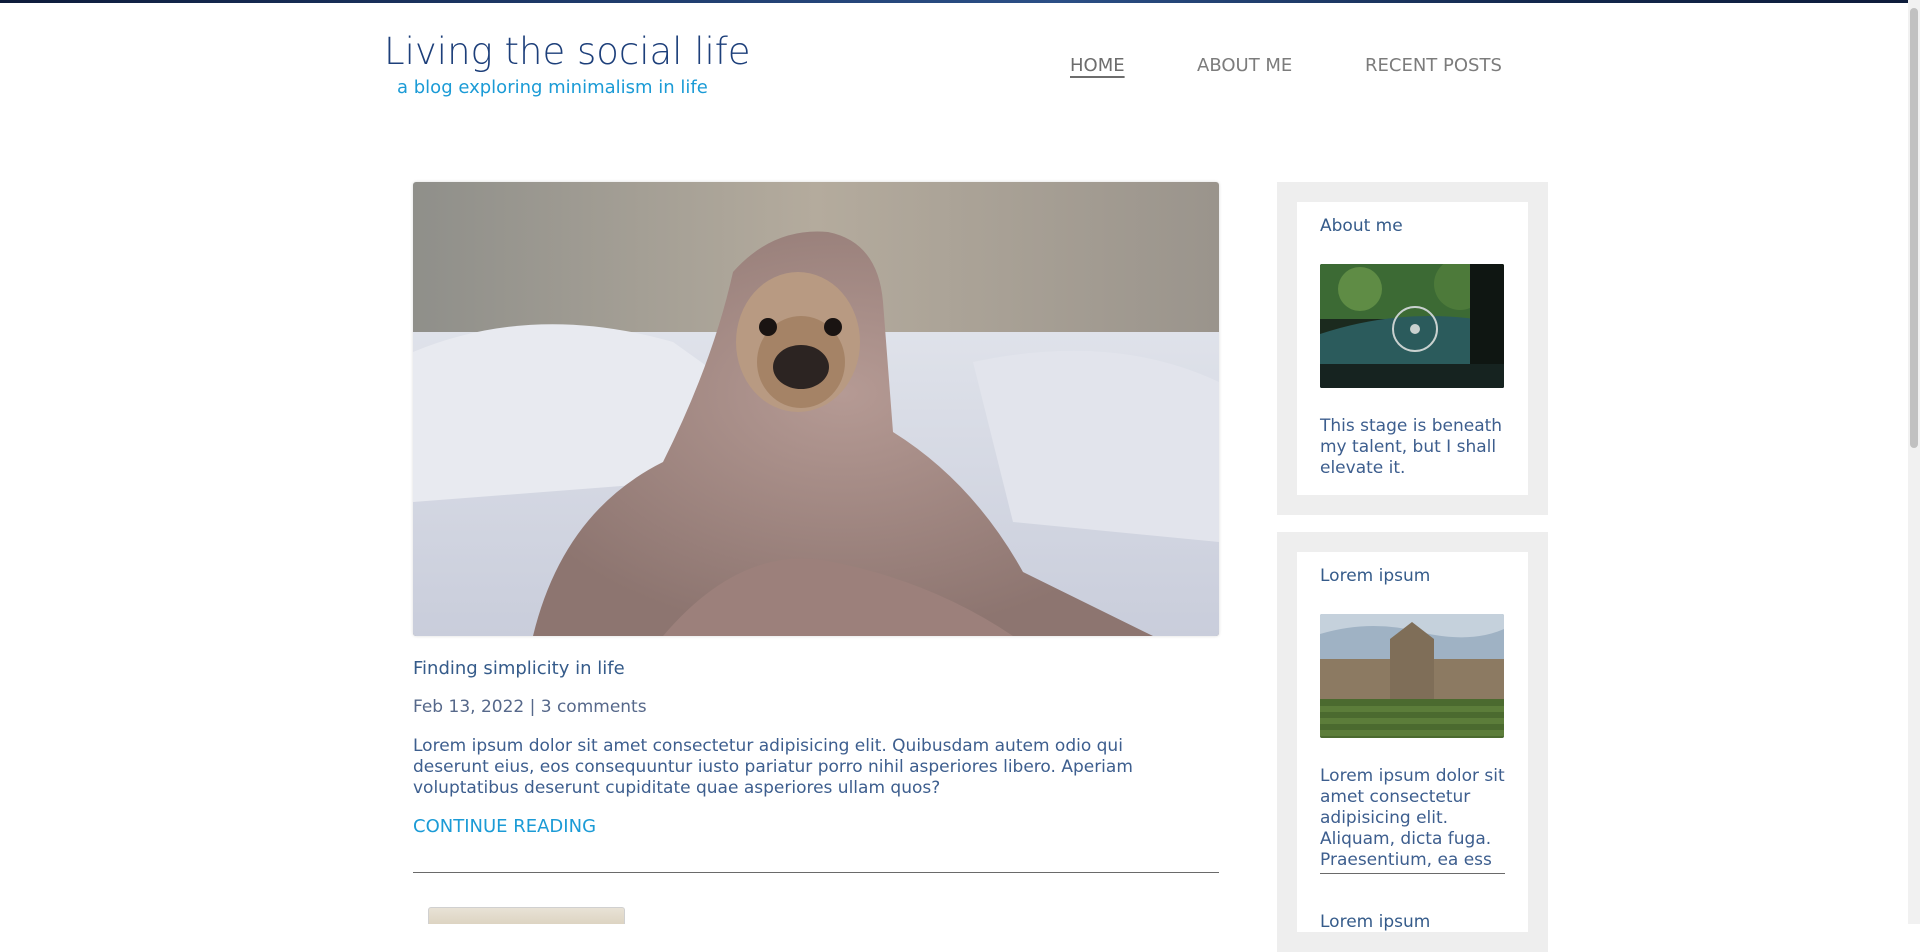  I want to click on post-divider, so click(816, 872).